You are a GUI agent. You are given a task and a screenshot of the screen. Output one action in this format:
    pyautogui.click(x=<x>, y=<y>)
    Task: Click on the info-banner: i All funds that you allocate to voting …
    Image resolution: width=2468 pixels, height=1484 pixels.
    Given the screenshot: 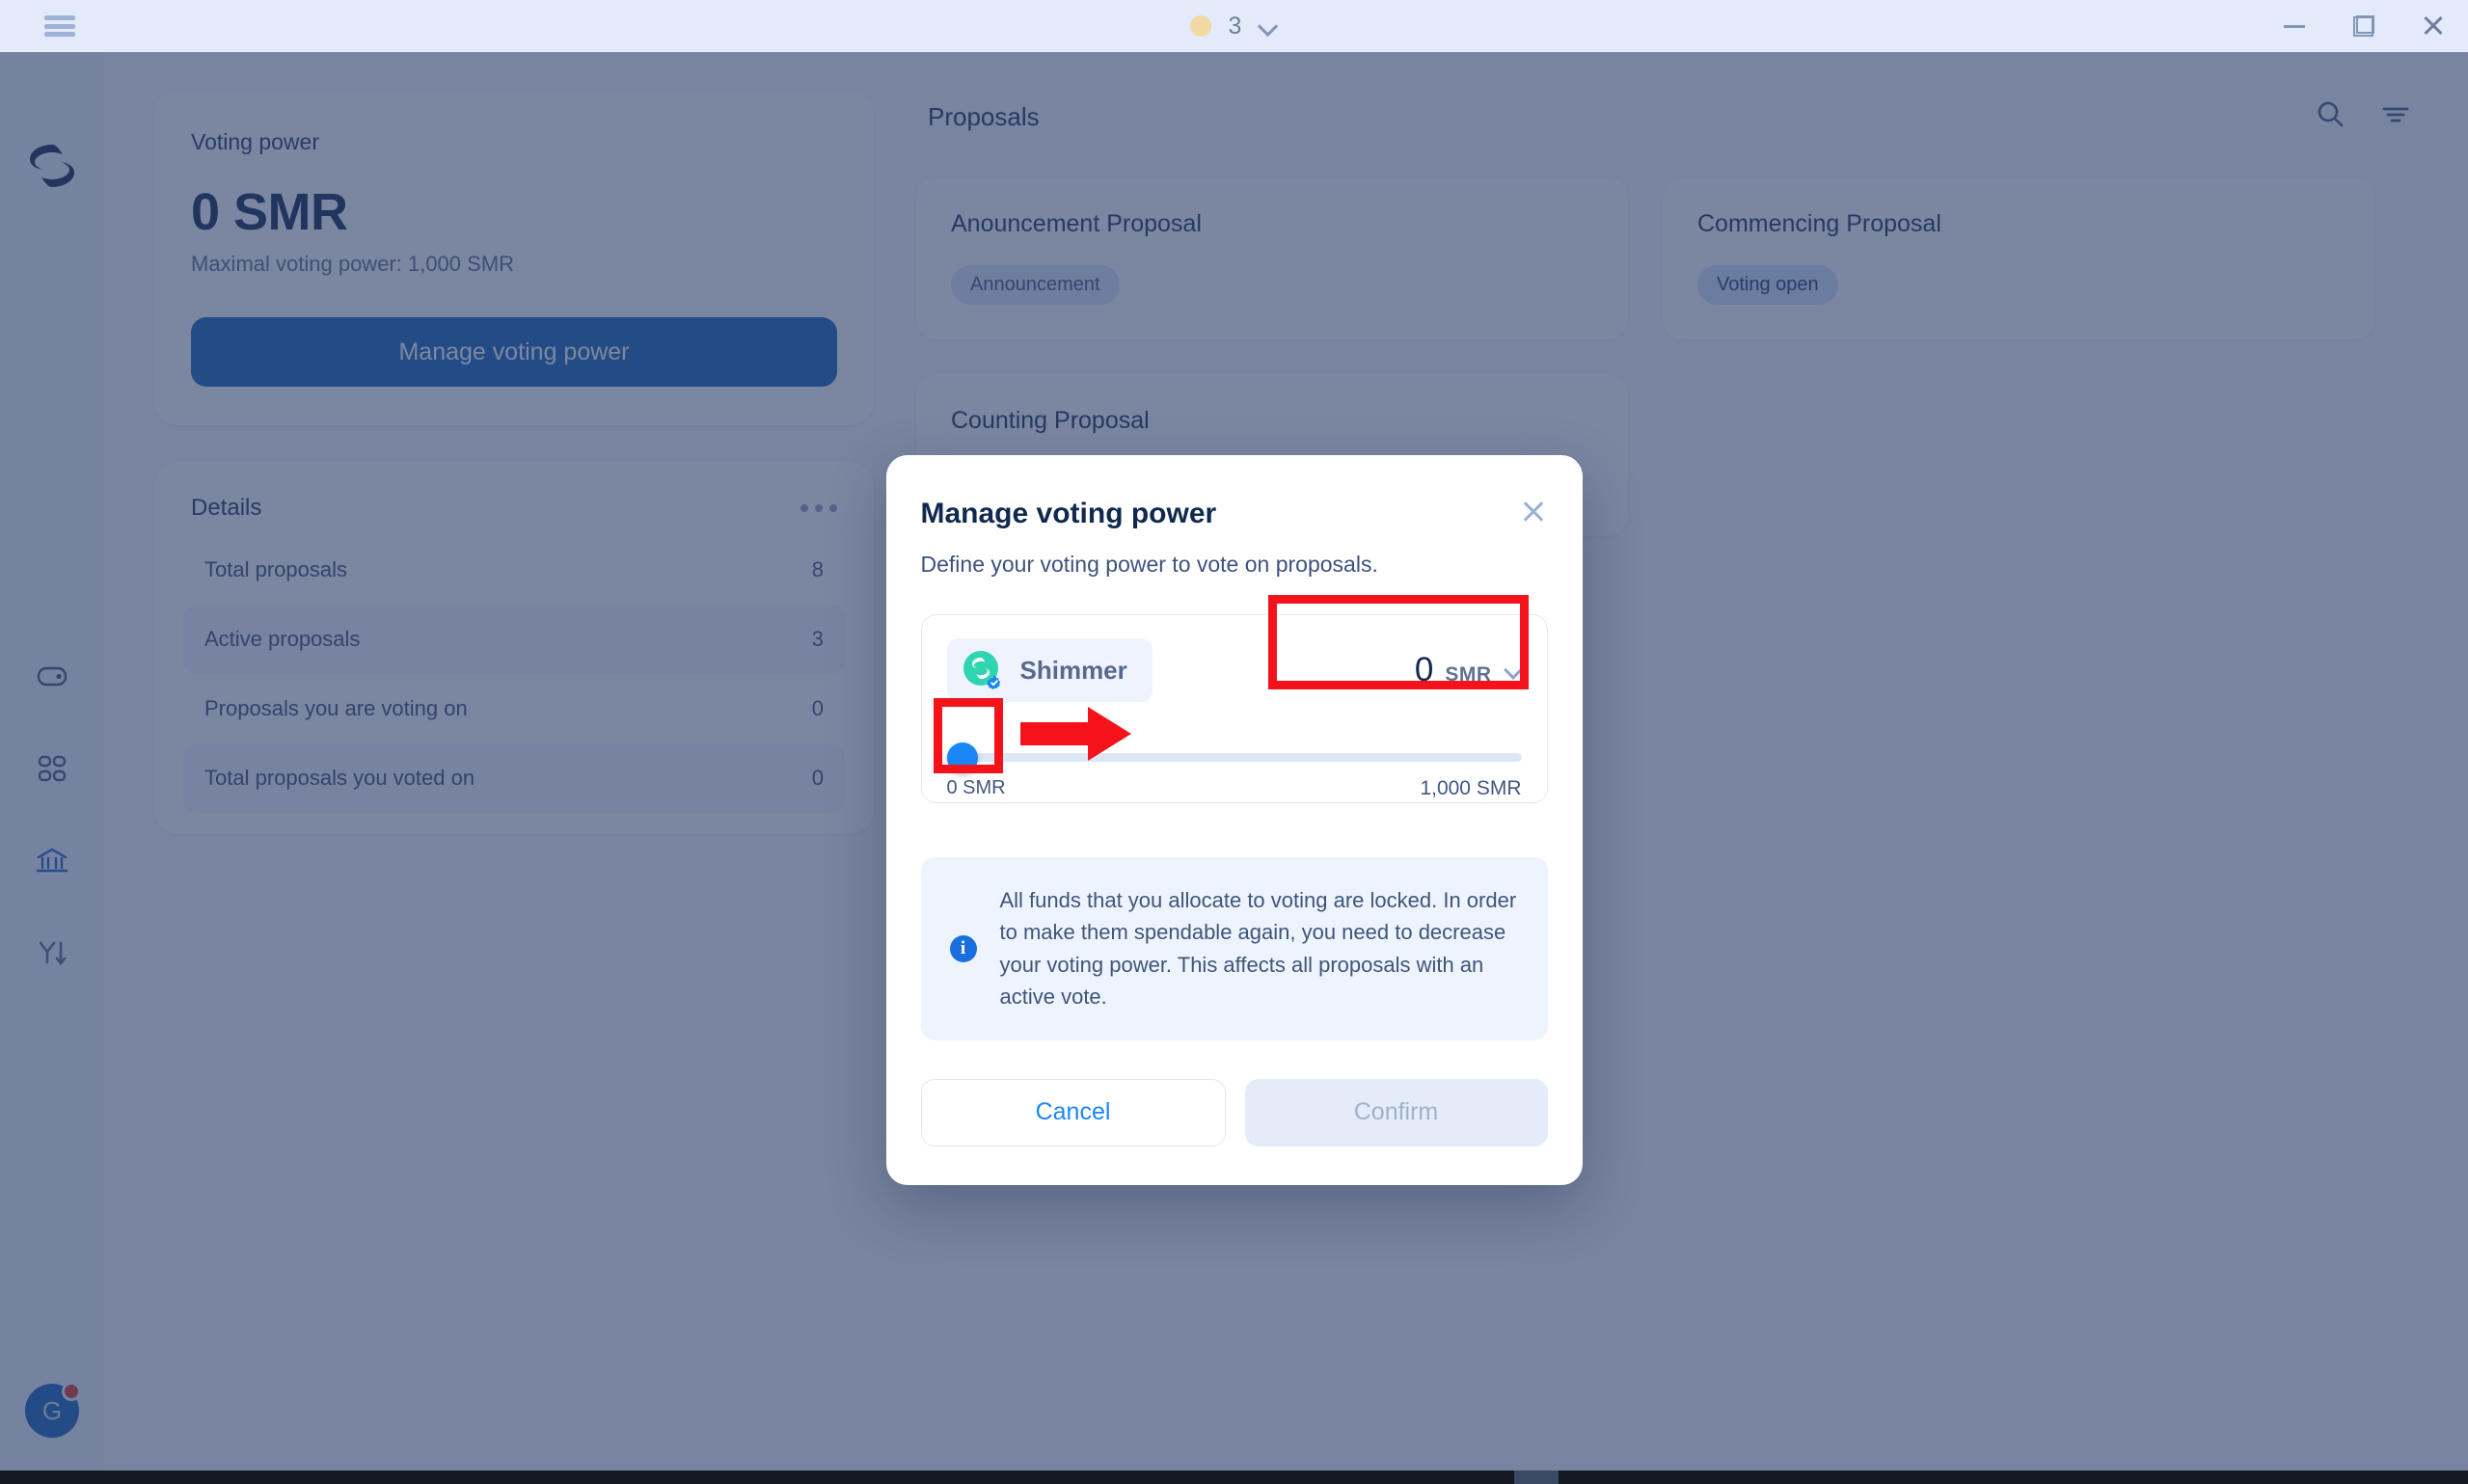 What is the action you would take?
    pyautogui.click(x=1234, y=948)
    